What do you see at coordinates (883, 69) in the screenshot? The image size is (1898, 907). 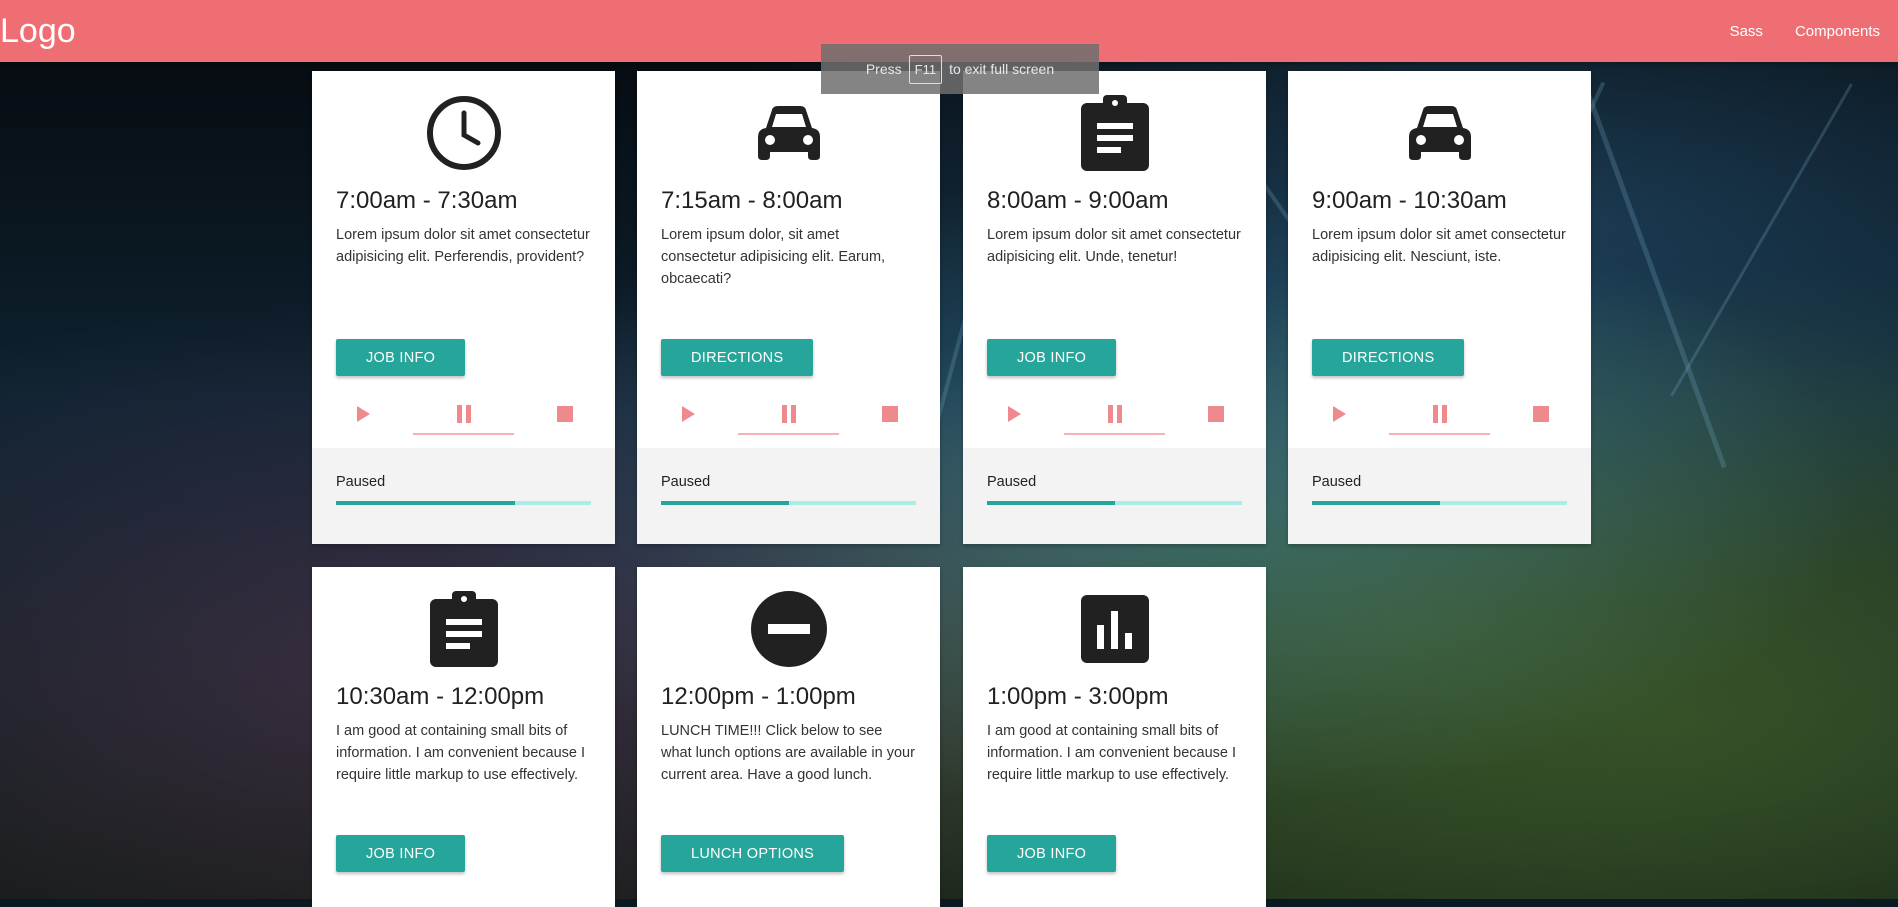 I see `toast-text-before: Press` at bounding box center [883, 69].